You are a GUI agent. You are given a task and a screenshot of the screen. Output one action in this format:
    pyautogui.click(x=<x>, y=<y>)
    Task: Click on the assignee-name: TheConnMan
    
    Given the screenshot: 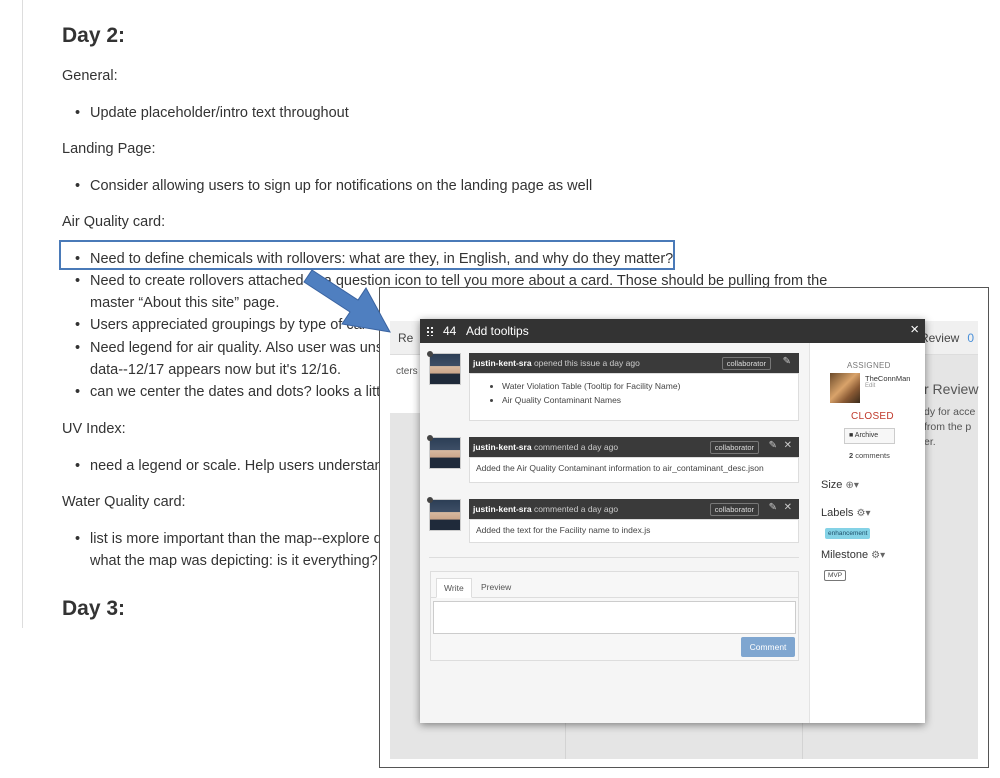 What is the action you would take?
    pyautogui.click(x=887, y=378)
    